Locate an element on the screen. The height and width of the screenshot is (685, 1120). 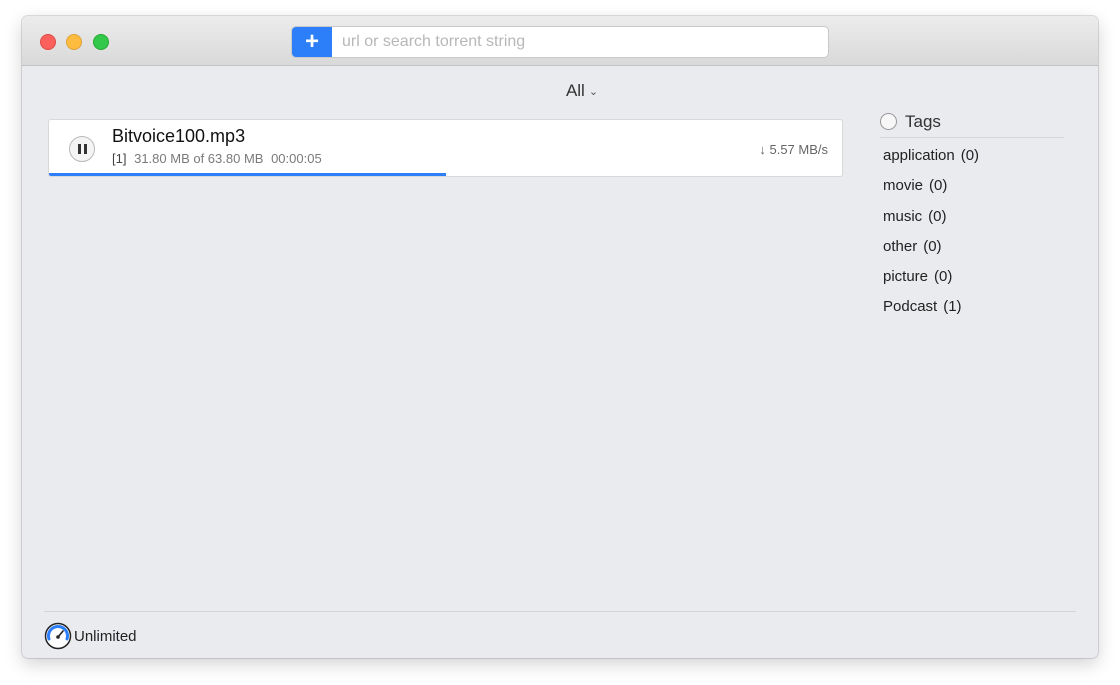
tag-item-application: application (0) is located at coordinates (972, 160).